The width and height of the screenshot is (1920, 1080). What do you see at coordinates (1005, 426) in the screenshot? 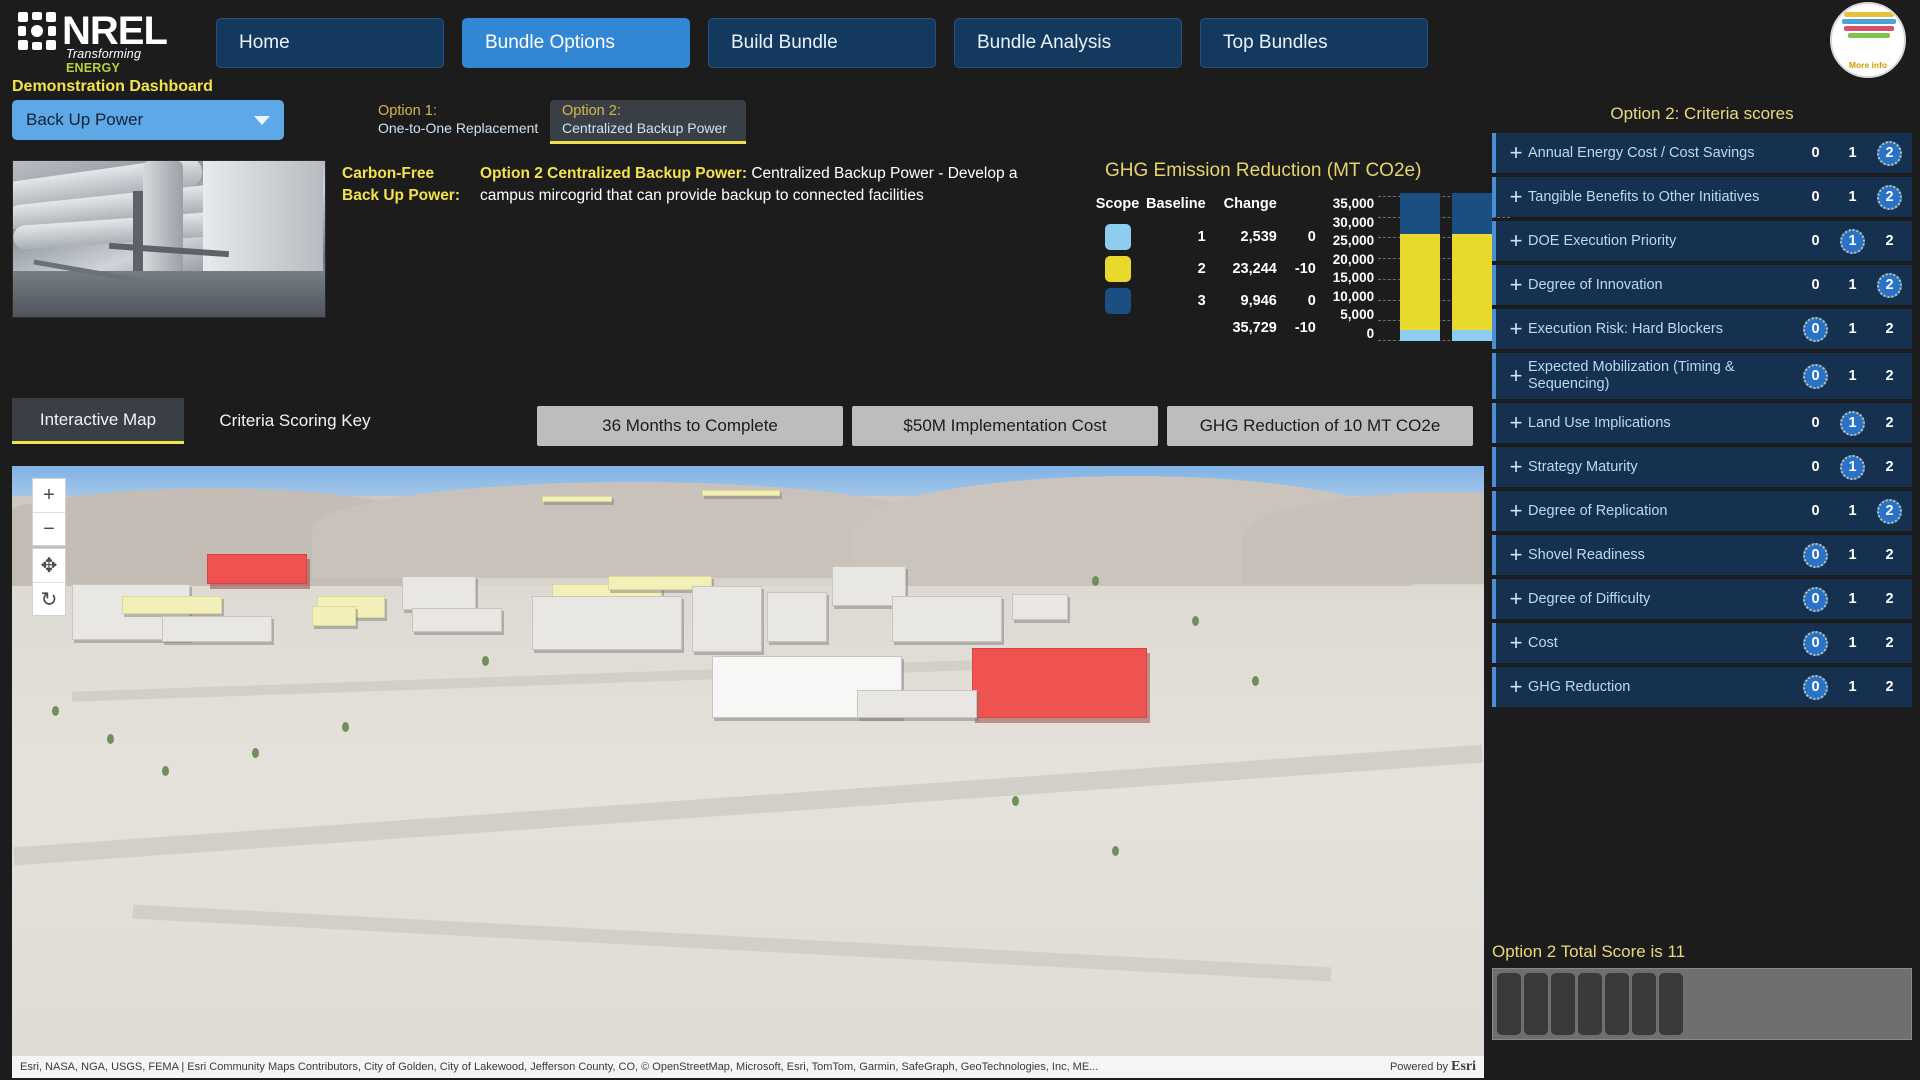
I see `pill-implementation-cost: $50M Implementation Cost` at bounding box center [1005, 426].